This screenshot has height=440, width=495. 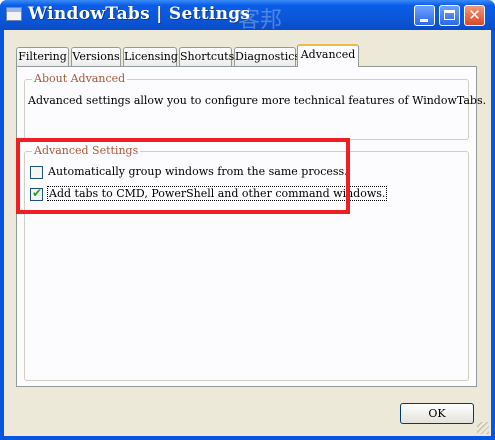 I want to click on tab-label: Filtering, so click(x=42, y=56).